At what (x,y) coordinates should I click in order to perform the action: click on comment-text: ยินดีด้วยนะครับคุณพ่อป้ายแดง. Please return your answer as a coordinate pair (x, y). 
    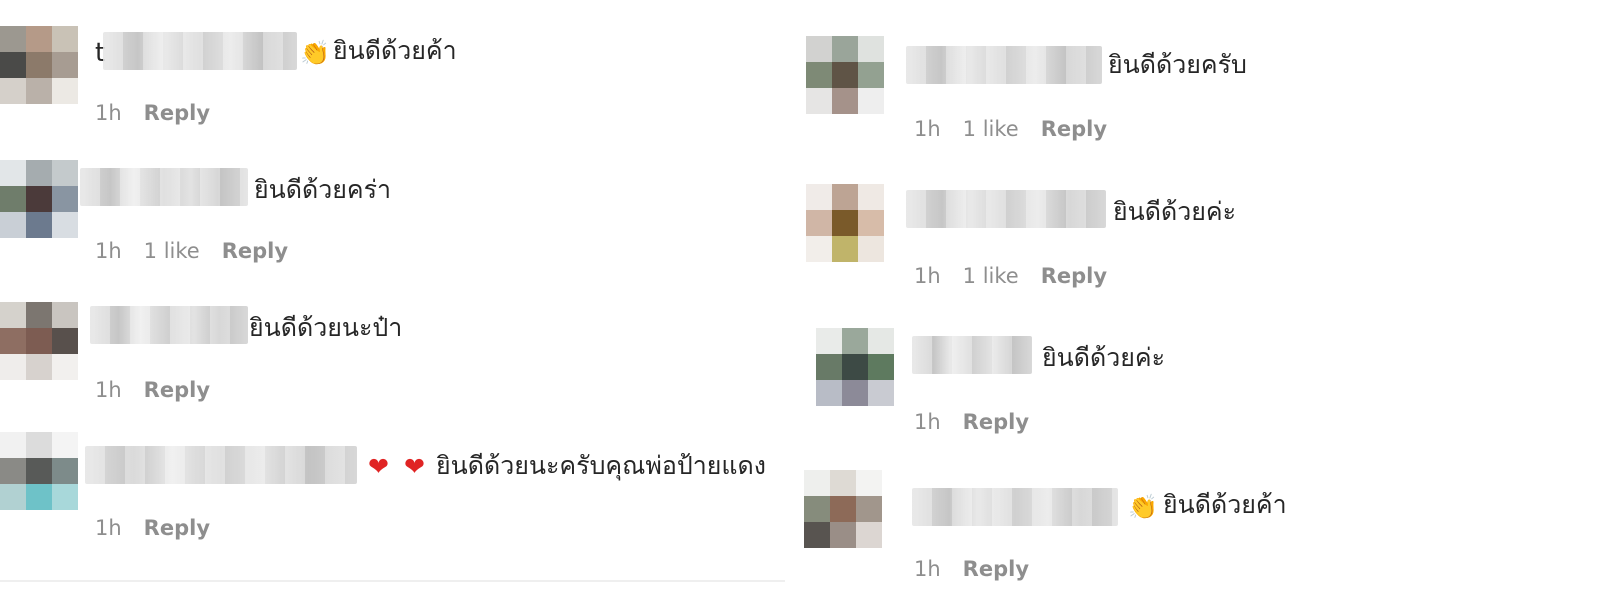
    Looking at the image, I should click on (601, 465).